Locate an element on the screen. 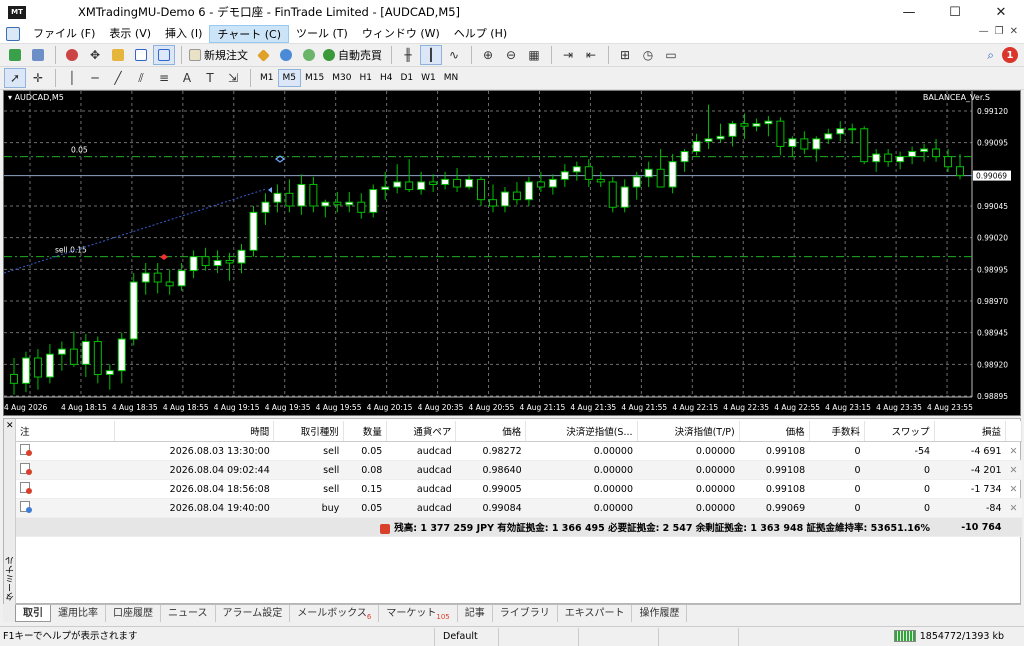  vertical-line-icon: │ is located at coordinates (72, 78).